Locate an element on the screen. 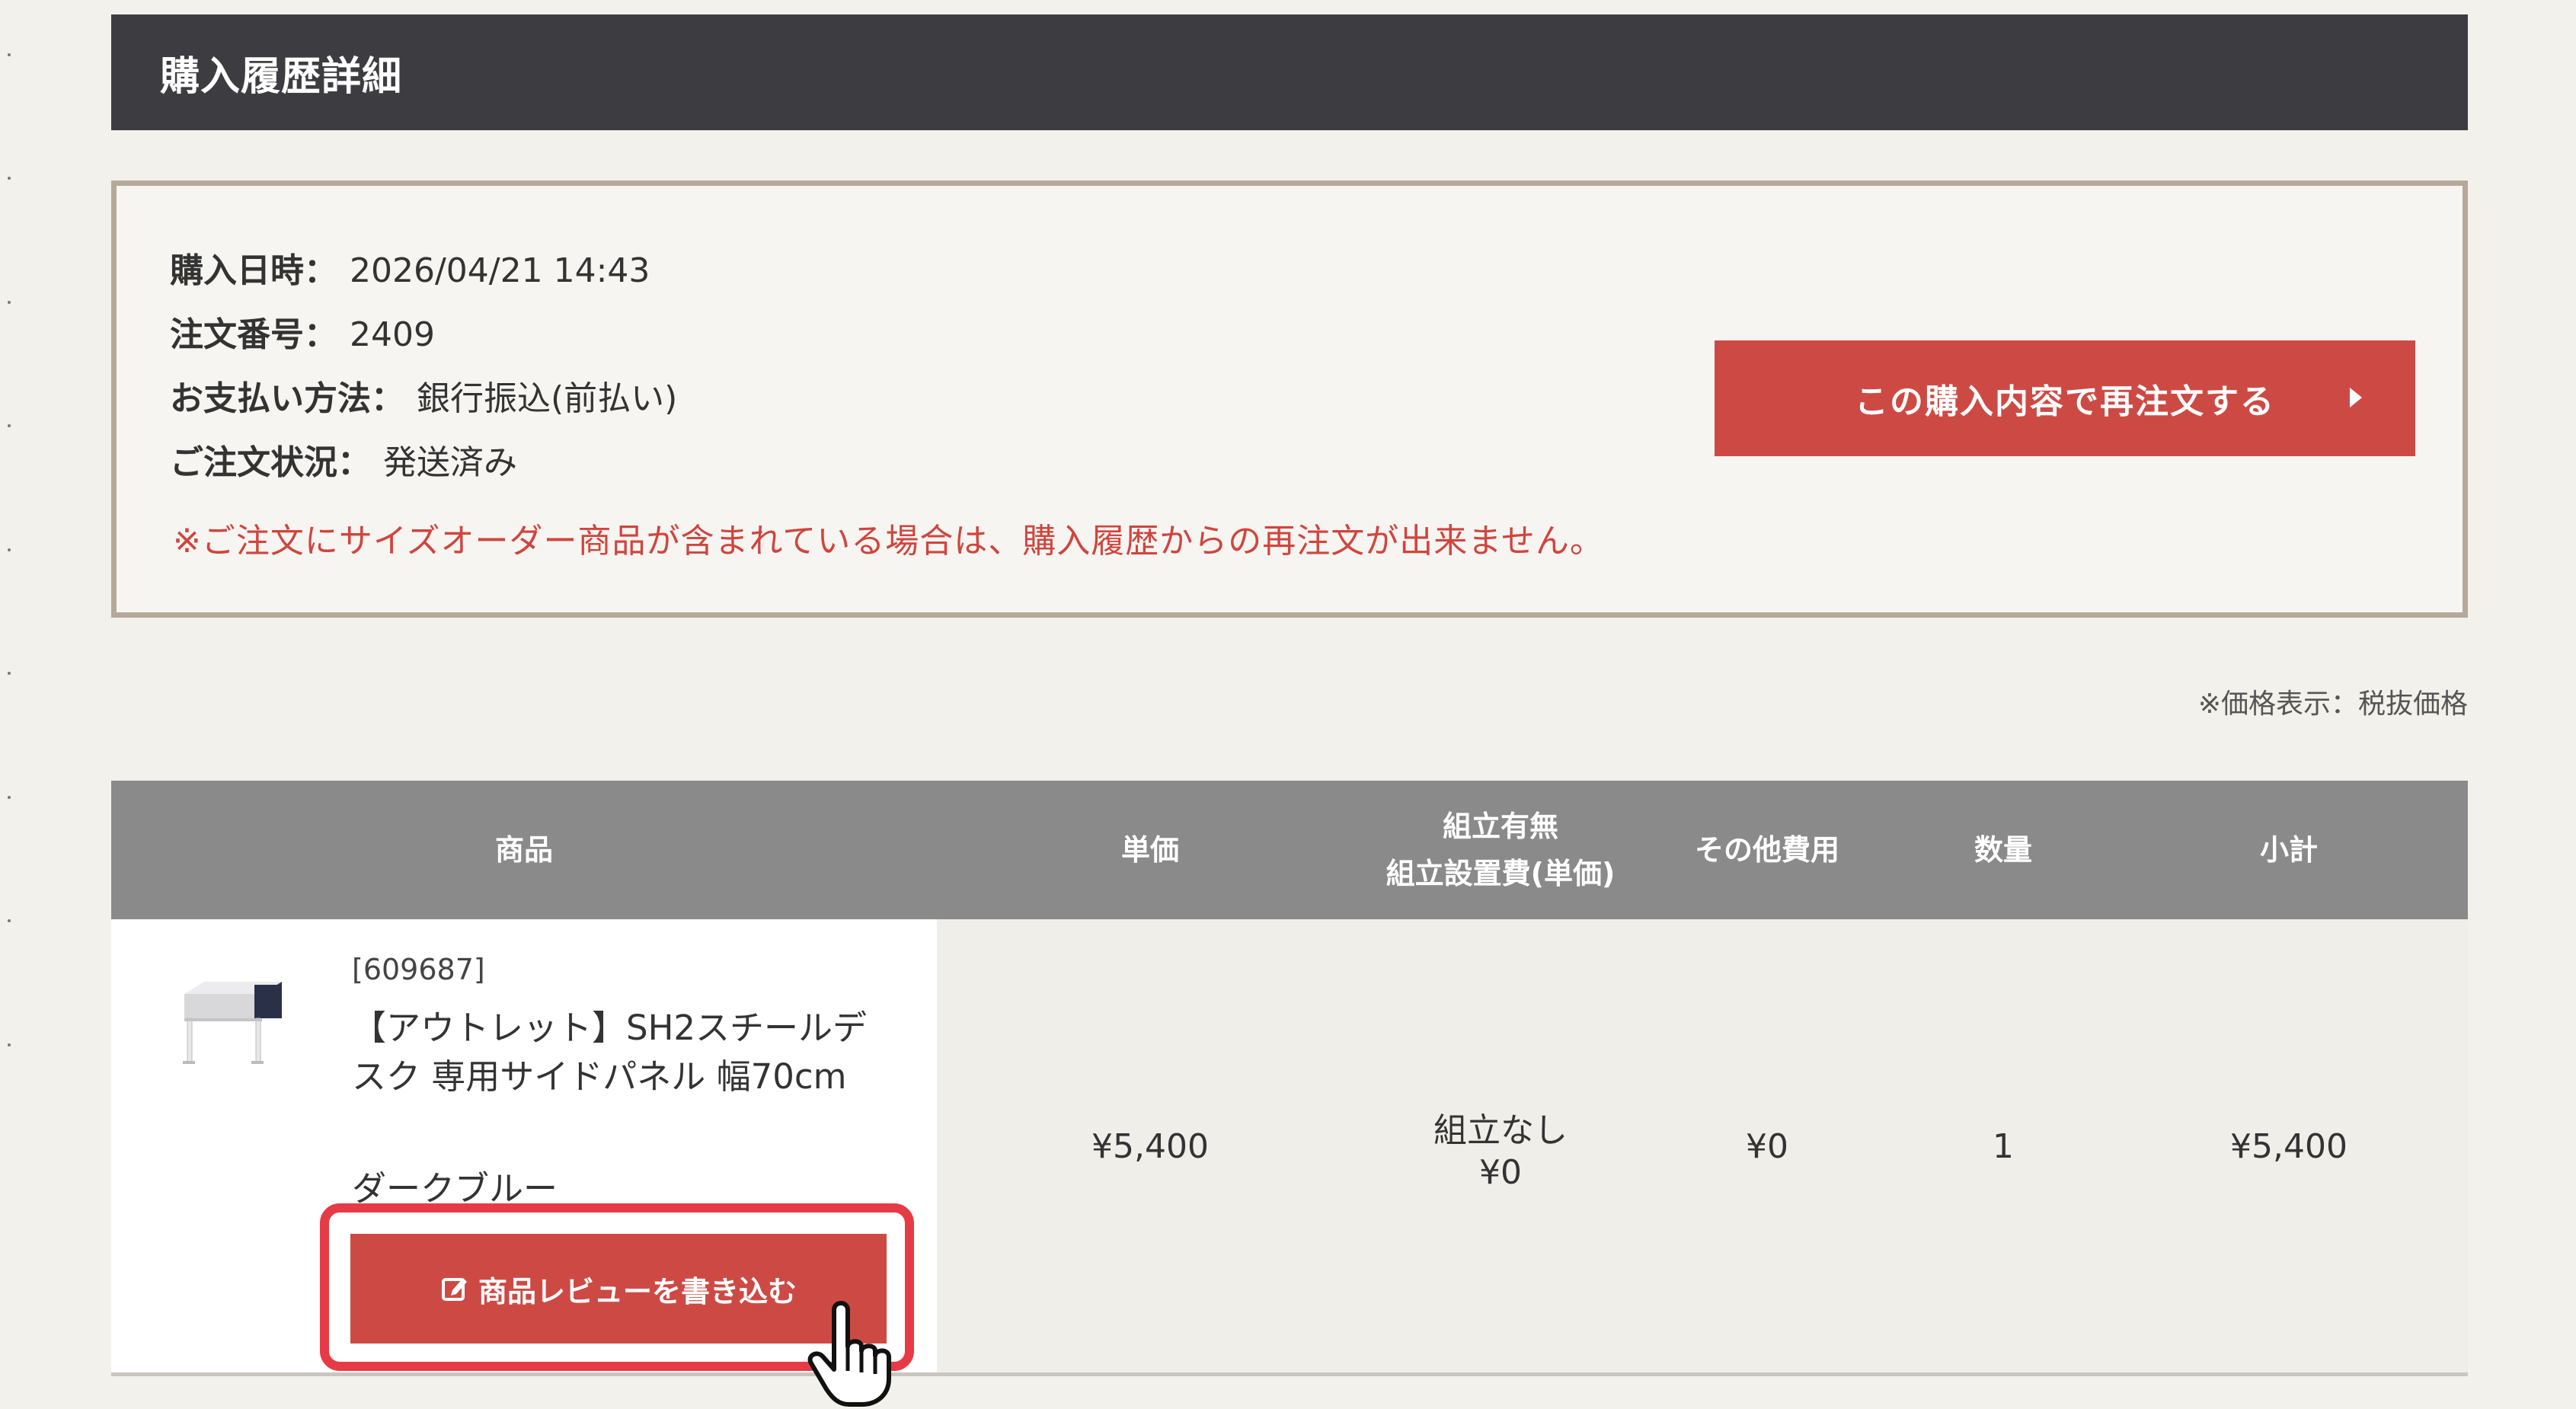 The width and height of the screenshot is (2576, 1409). column-header-other-fees: その他費用 is located at coordinates (1767, 850).